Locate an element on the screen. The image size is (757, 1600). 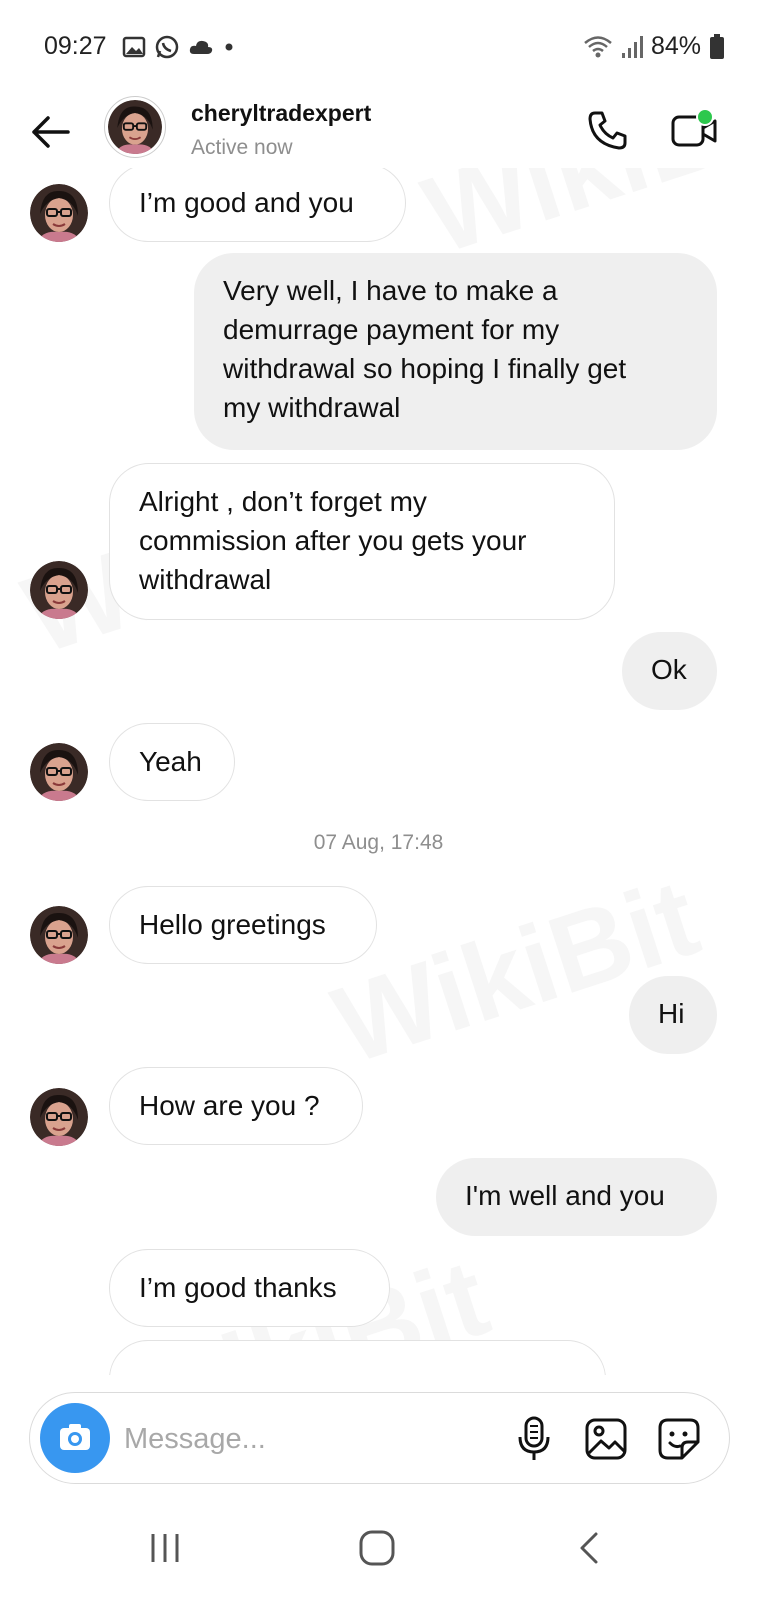
status-system-icons: 84% is located at coordinates (654, 46).